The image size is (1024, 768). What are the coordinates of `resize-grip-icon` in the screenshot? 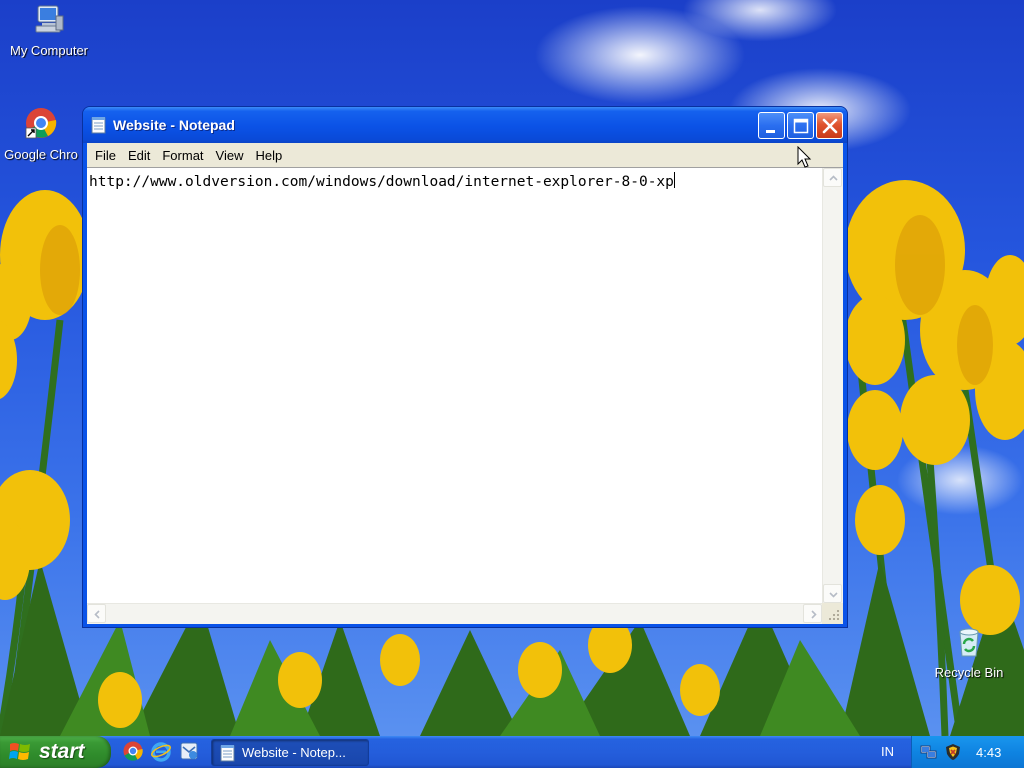 It's located at (834, 615).